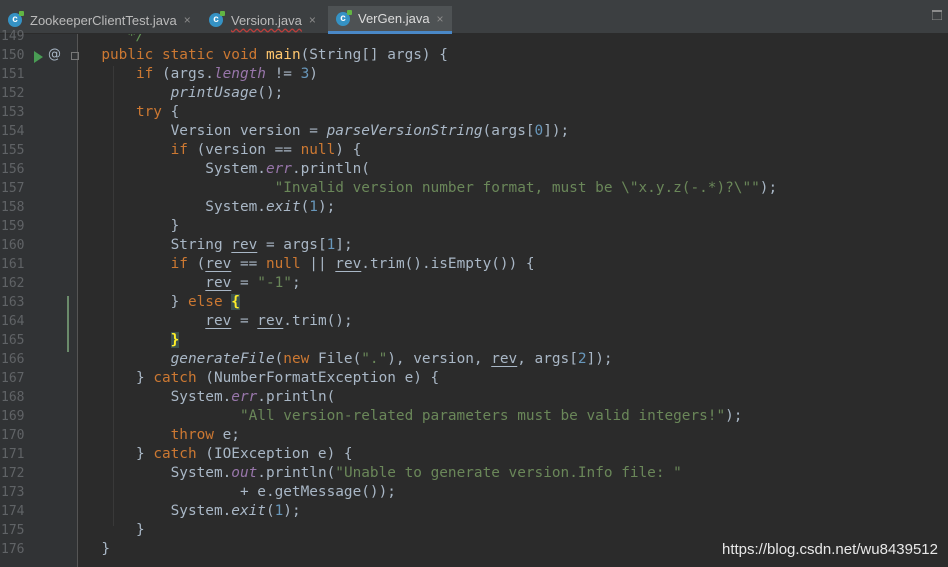  Describe the element at coordinates (162, 302) in the screenshot. I see `code-line: } else {` at that location.